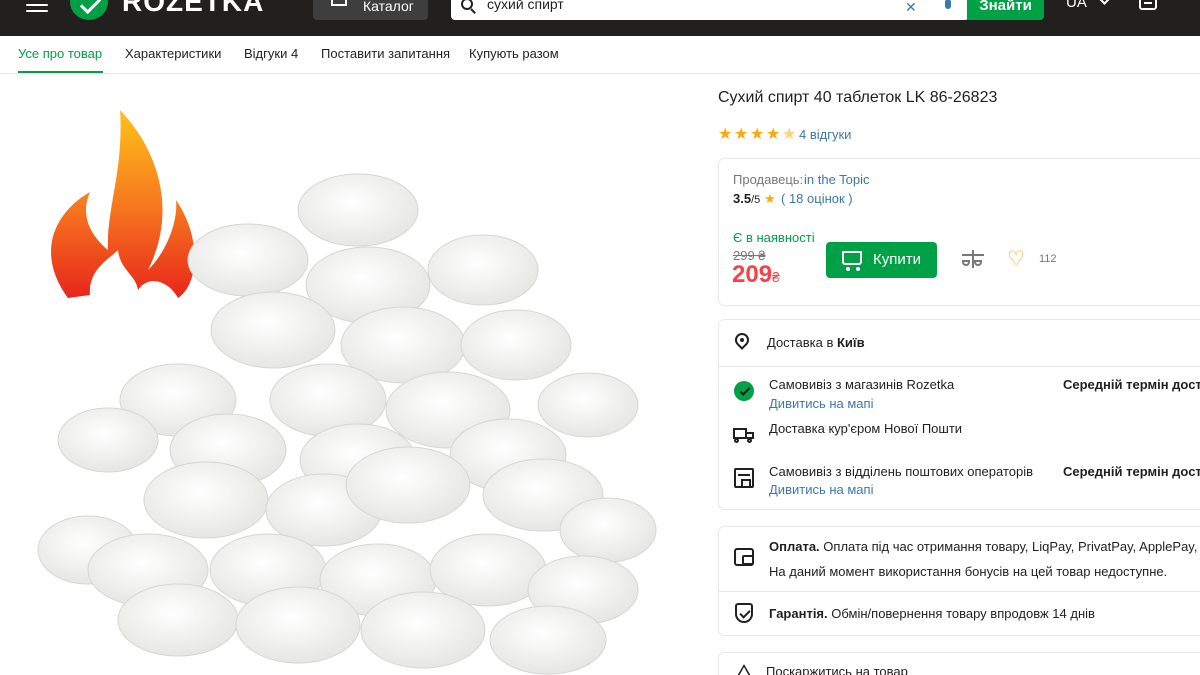  Describe the element at coordinates (816, 342) in the screenshot. I see `delivery-city: Доставка в Київ` at that location.